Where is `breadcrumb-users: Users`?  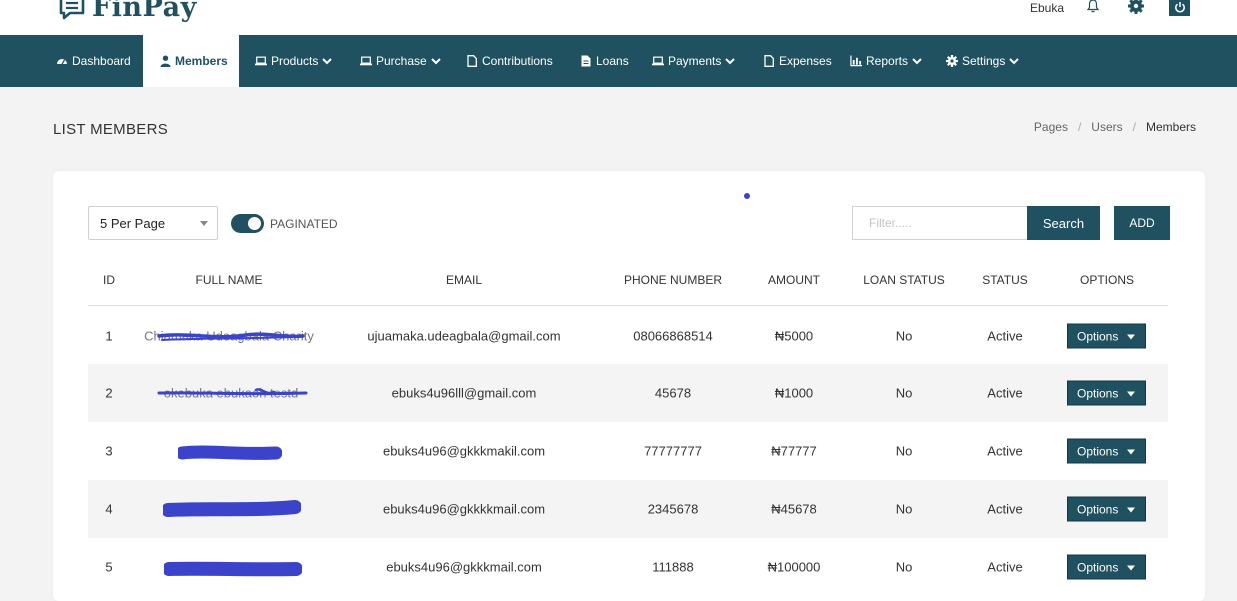 breadcrumb-users: Users is located at coordinates (1106, 127).